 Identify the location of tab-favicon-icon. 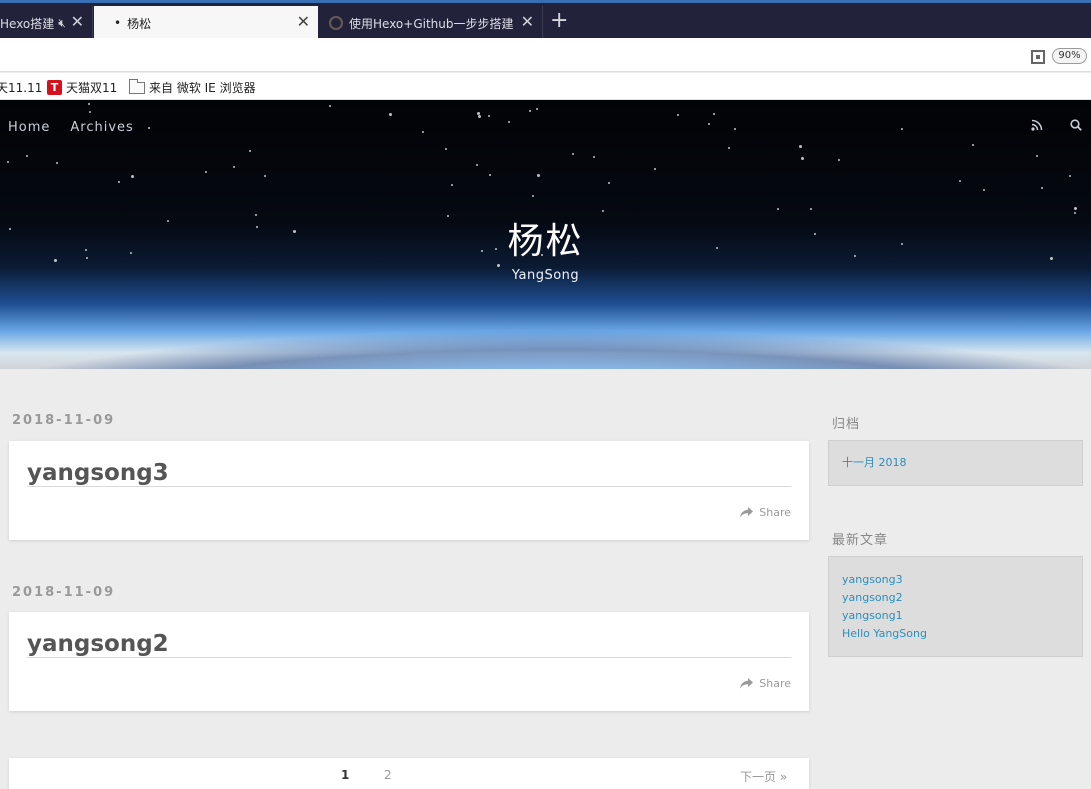
(336, 23).